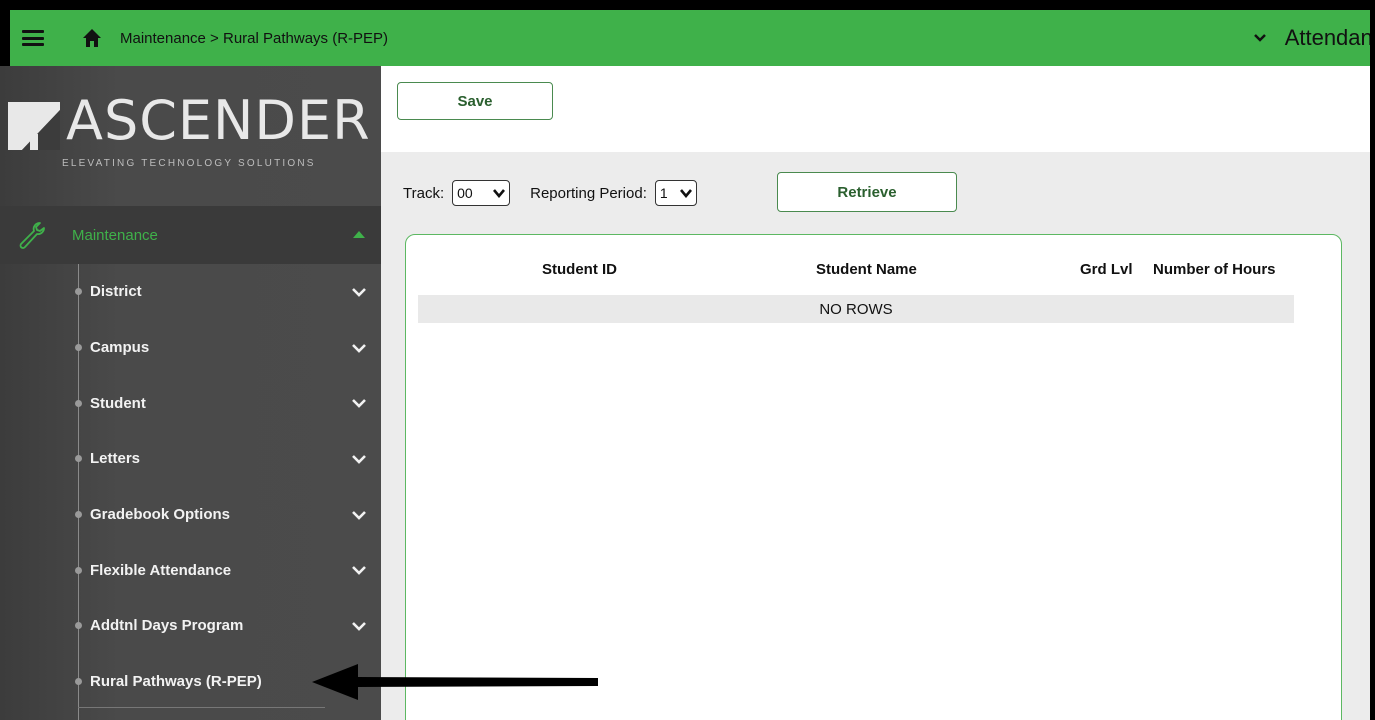 This screenshot has width=1375, height=720. I want to click on sidebar-item-gradebook-options: Gradebook Options, so click(190, 515).